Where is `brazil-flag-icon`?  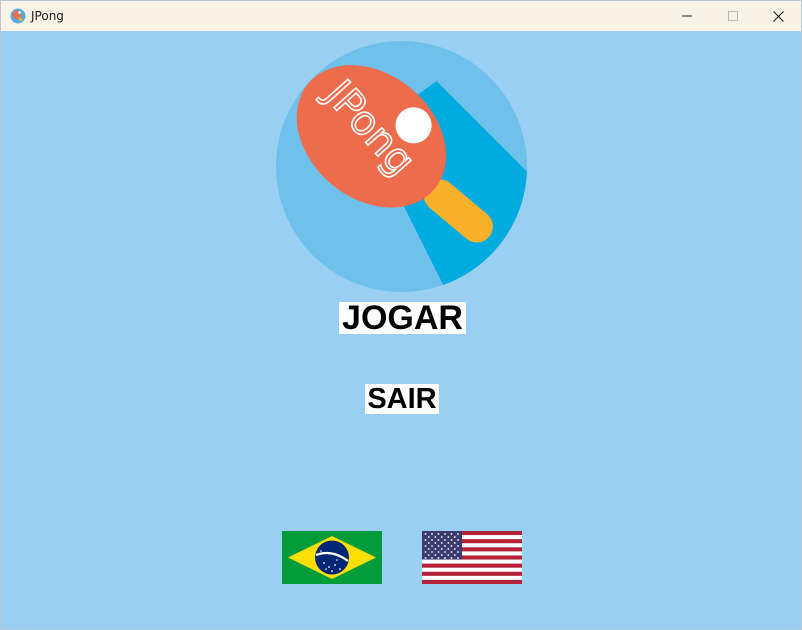
brazil-flag-icon is located at coordinates (332, 557).